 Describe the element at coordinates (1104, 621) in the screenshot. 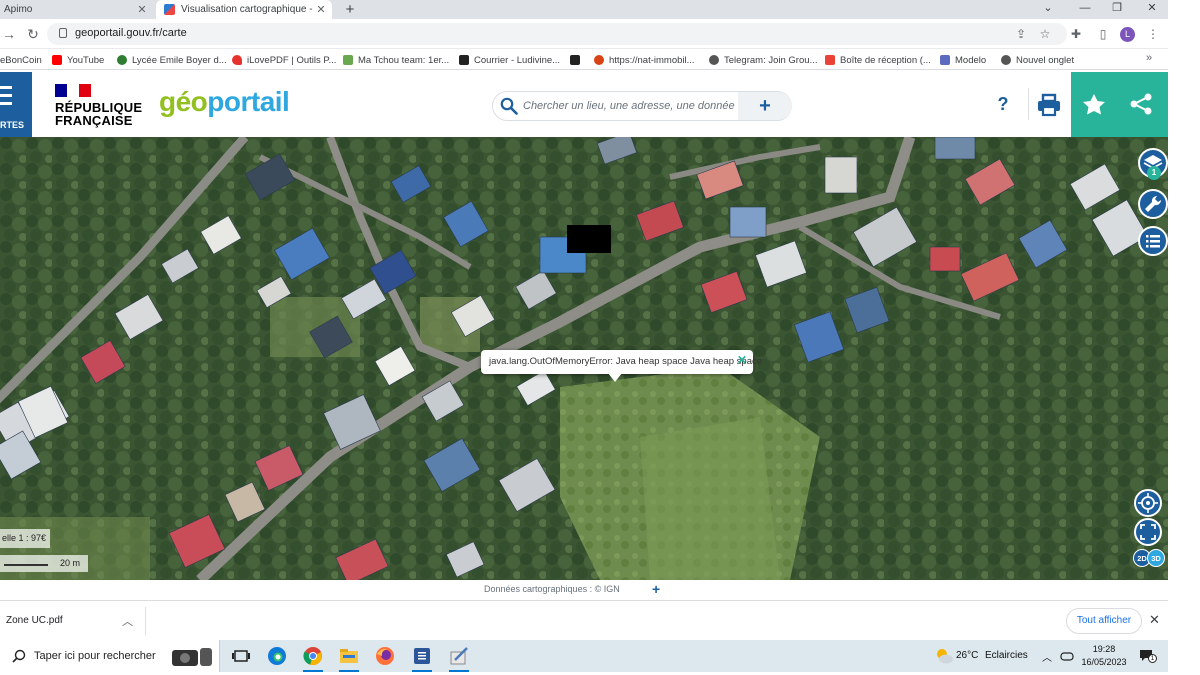

I see `show-all-downloads-button: Tout afficher` at that location.